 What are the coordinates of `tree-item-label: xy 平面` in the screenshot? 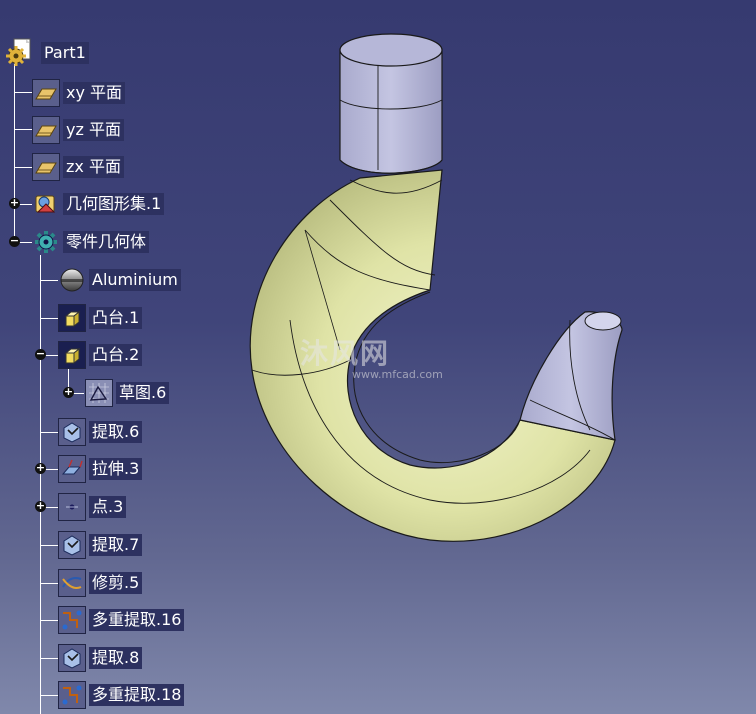 It's located at (94, 93).